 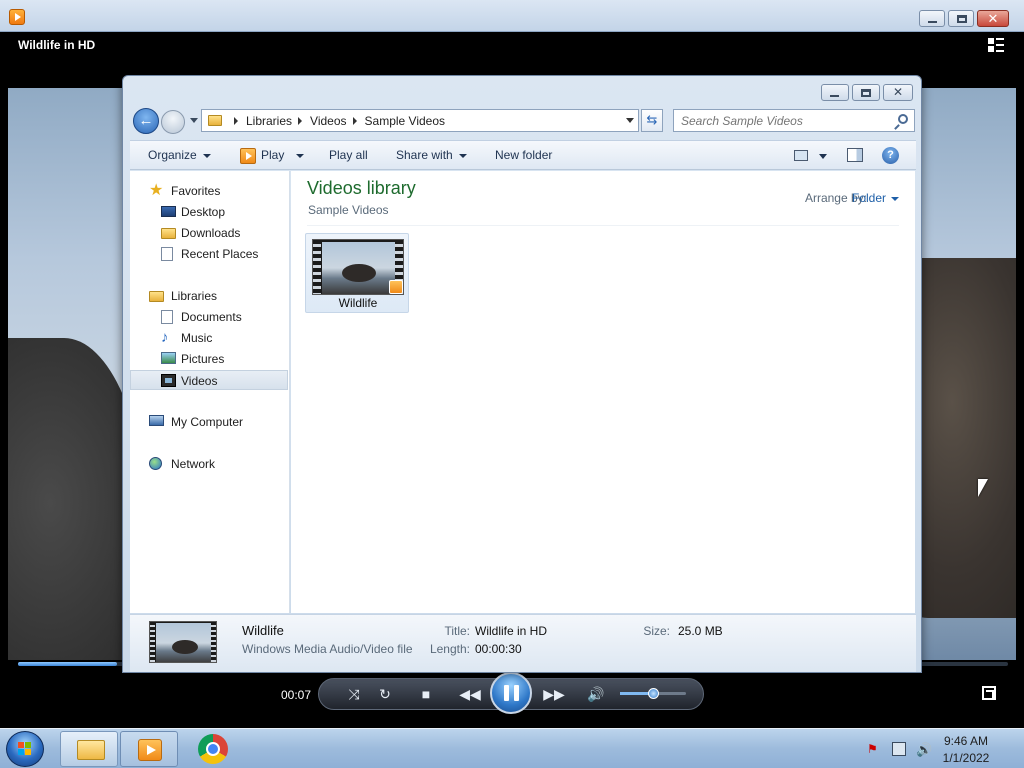 I want to click on maximize-button, so click(x=961, y=18).